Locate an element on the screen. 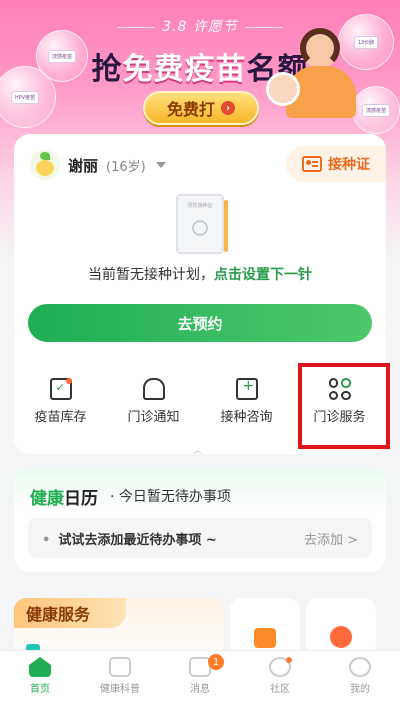 This screenshot has width=400, height=701. home-icon is located at coordinates (40, 667).